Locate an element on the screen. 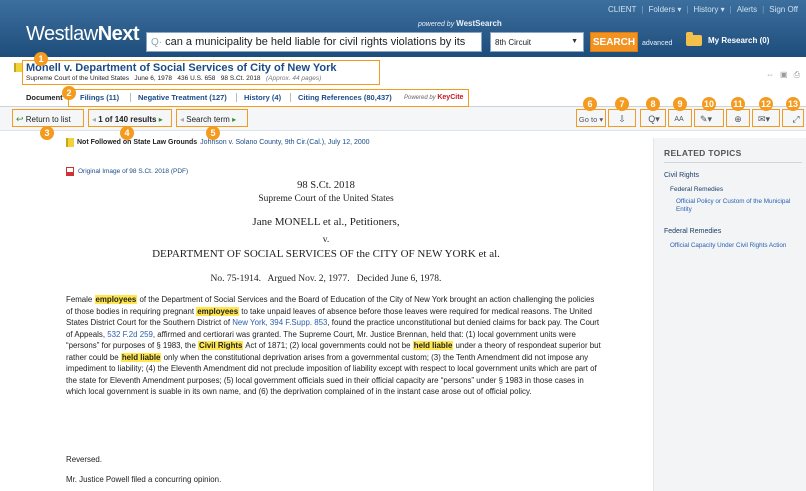 This screenshot has height=491, width=806. folders-menu: Folders ▾ is located at coordinates (664, 9).